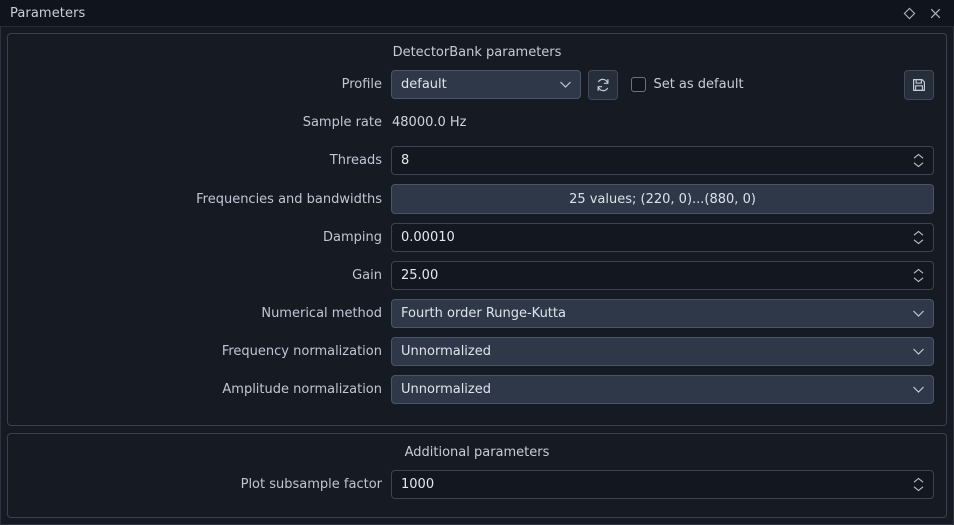 This screenshot has width=954, height=525. Describe the element at coordinates (486, 84) in the screenshot. I see `profile-select: default` at that location.